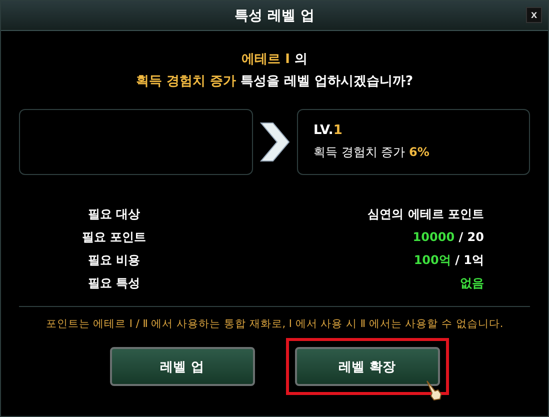  I want to click on level-text: LV.1, so click(328, 130).